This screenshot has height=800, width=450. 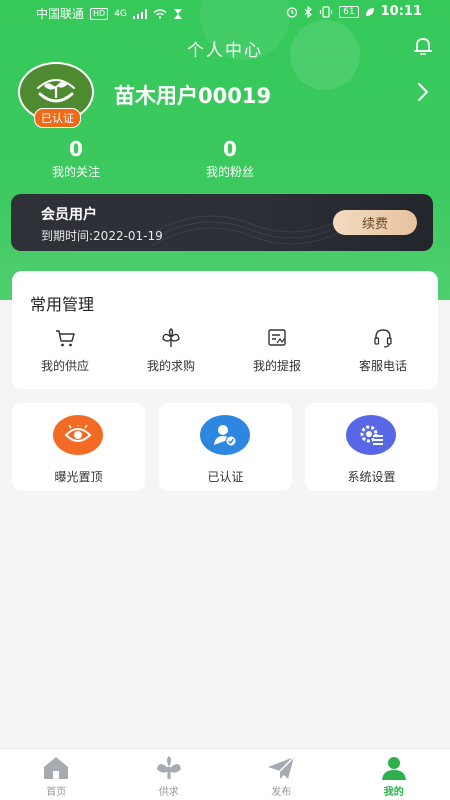 What do you see at coordinates (168, 792) in the screenshot?
I see `tab-label: 供求` at bounding box center [168, 792].